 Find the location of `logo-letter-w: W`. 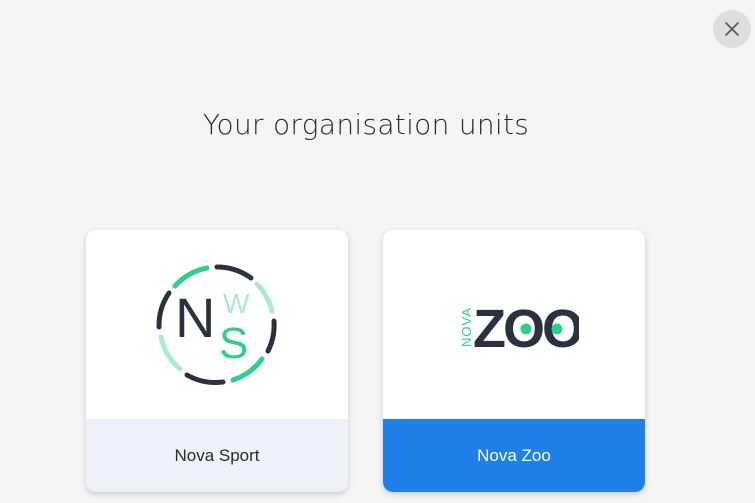

logo-letter-w: W is located at coordinates (236, 303).